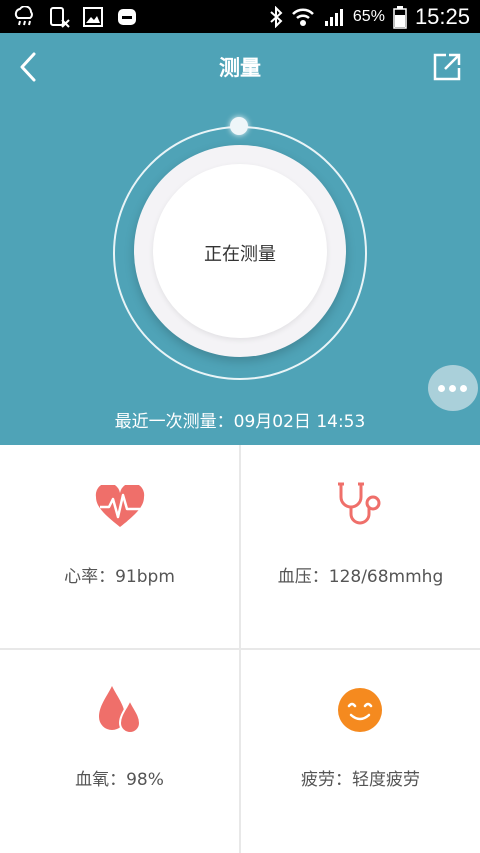  Describe the element at coordinates (93, 17) in the screenshot. I see `image-icon` at that location.